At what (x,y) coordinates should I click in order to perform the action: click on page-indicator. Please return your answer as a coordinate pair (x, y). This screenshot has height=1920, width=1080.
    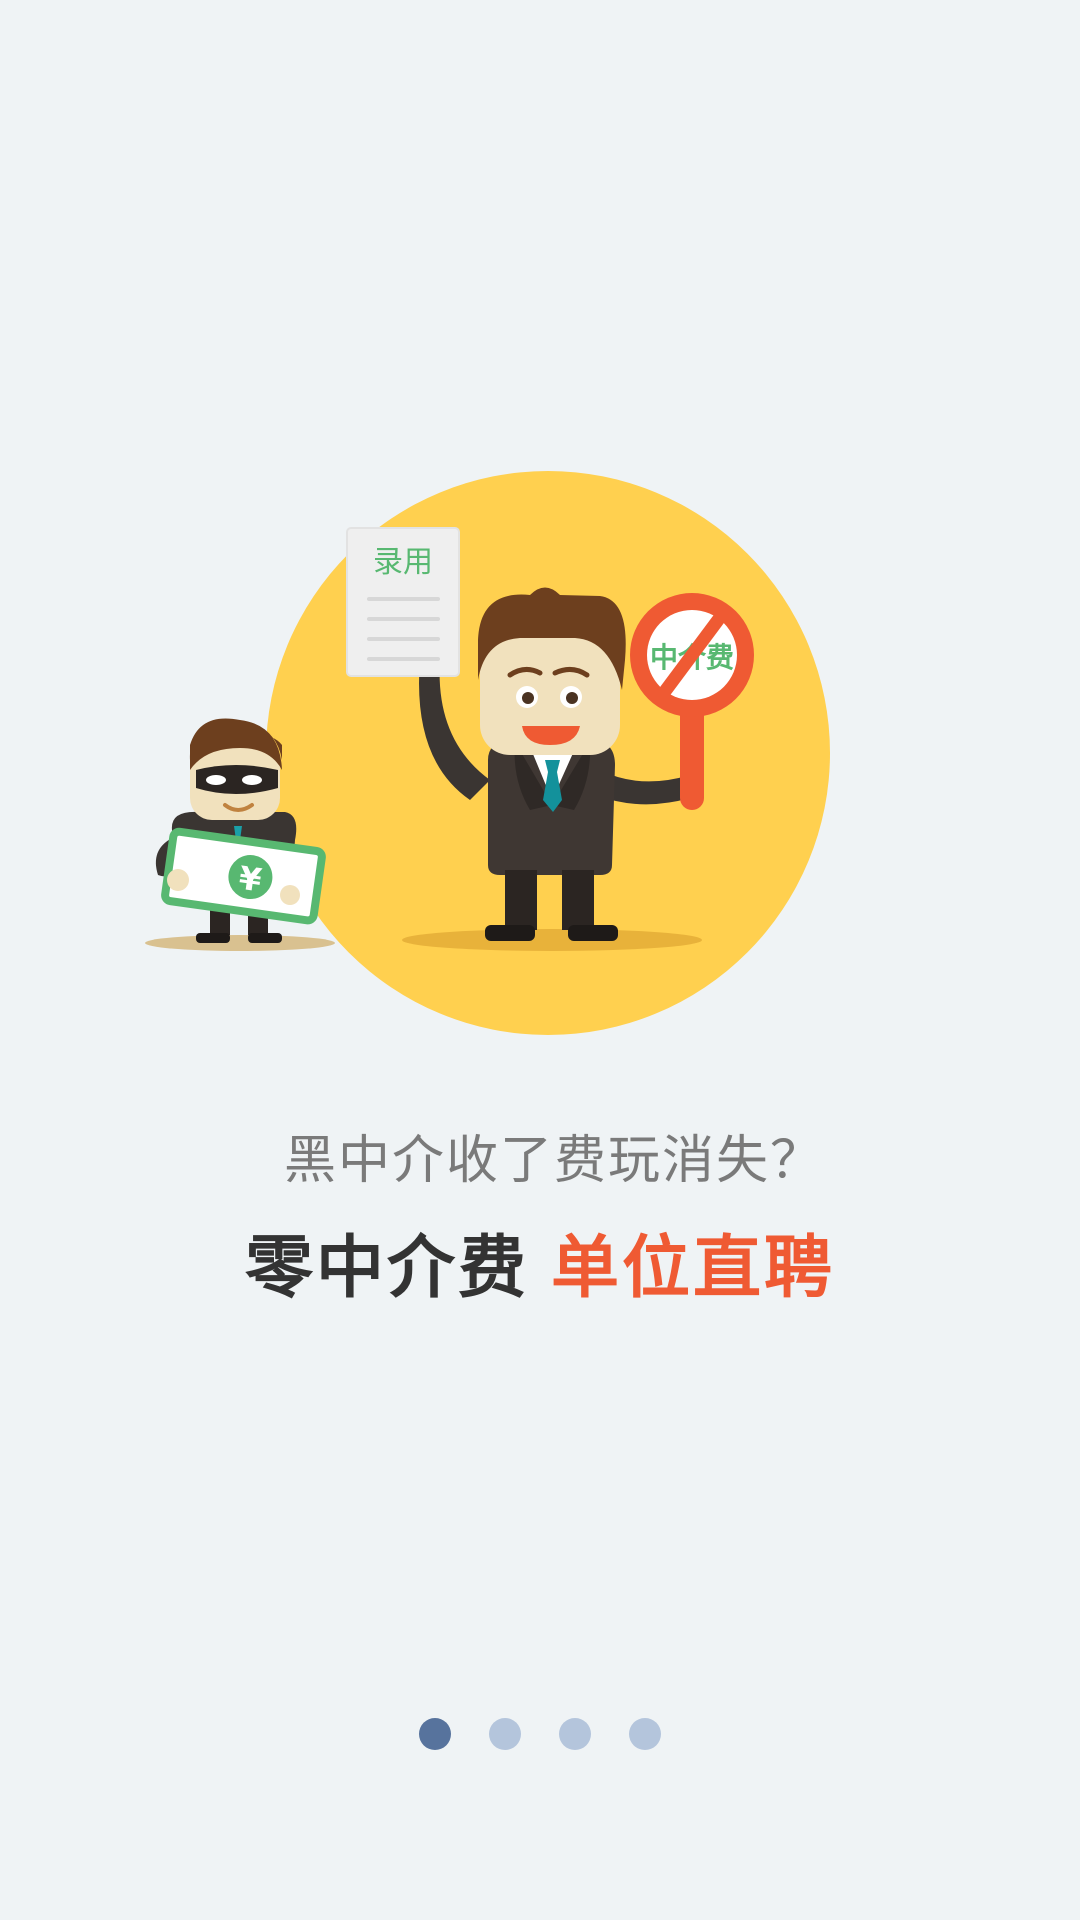
    Looking at the image, I should click on (540, 1734).